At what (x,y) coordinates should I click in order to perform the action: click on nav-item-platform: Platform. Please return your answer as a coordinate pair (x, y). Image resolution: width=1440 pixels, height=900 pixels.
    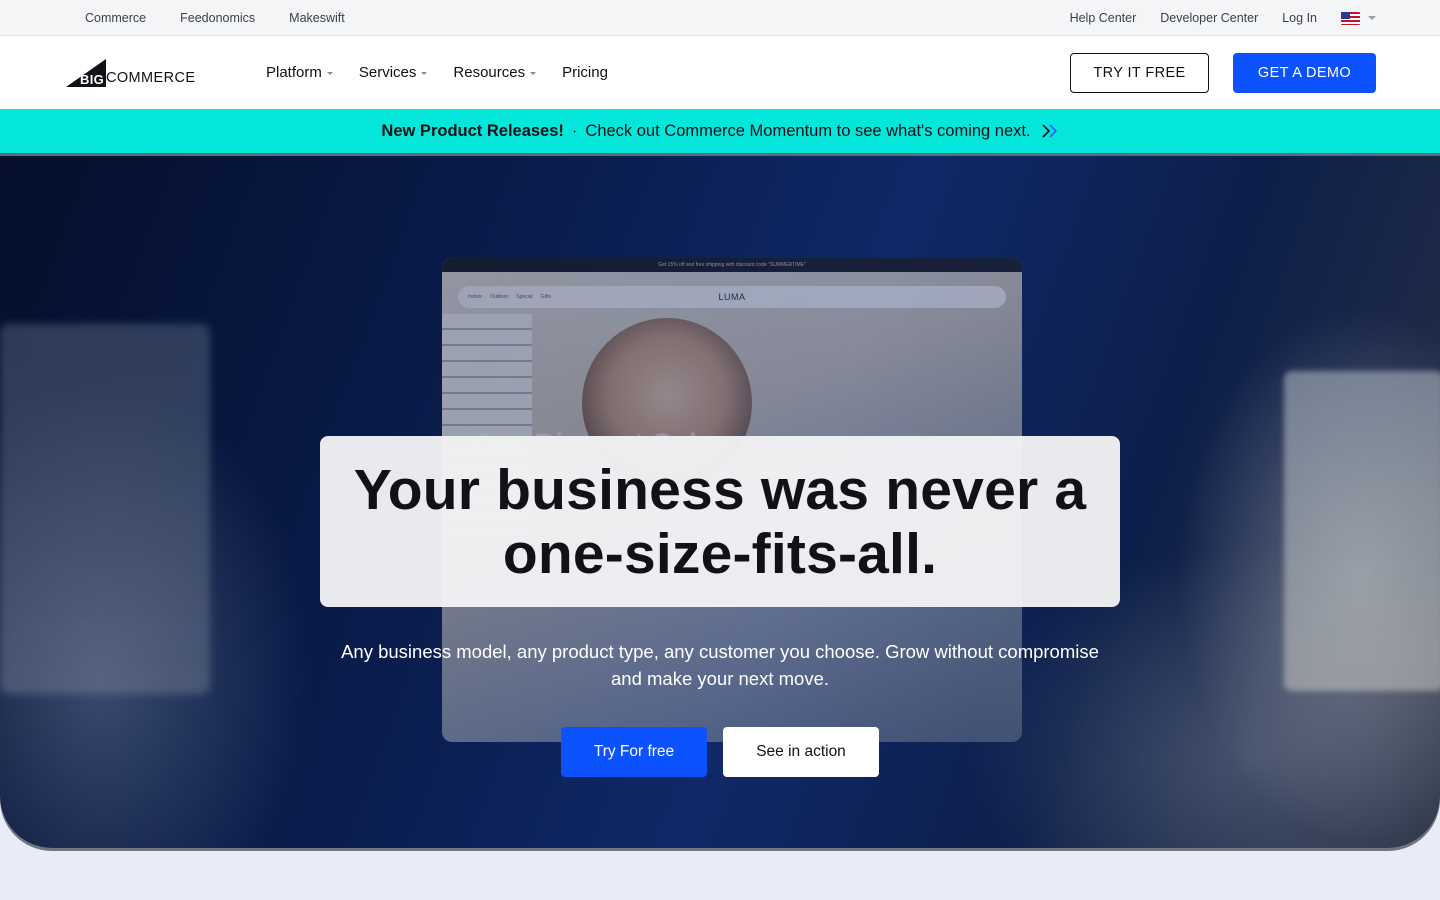
    Looking at the image, I should click on (299, 72).